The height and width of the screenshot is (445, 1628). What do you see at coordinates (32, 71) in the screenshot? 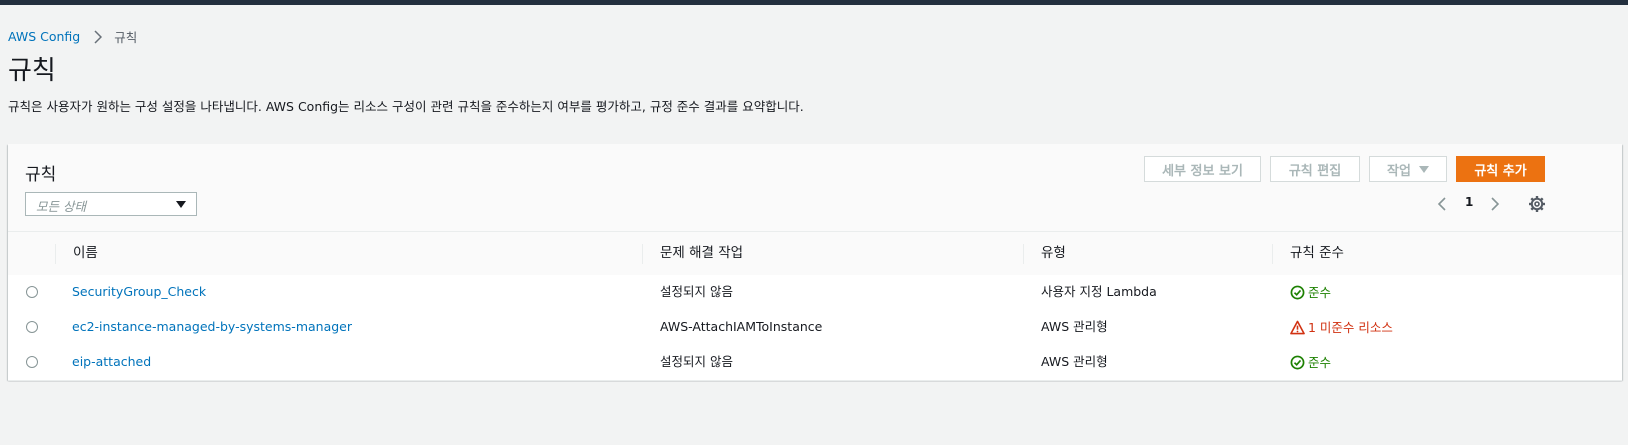
I see `page-title: 규칙` at bounding box center [32, 71].